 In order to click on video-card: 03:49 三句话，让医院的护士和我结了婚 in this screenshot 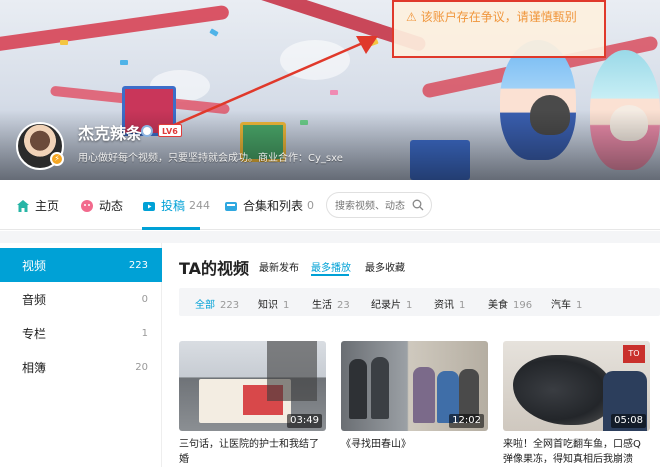, I will do `click(252, 404)`.